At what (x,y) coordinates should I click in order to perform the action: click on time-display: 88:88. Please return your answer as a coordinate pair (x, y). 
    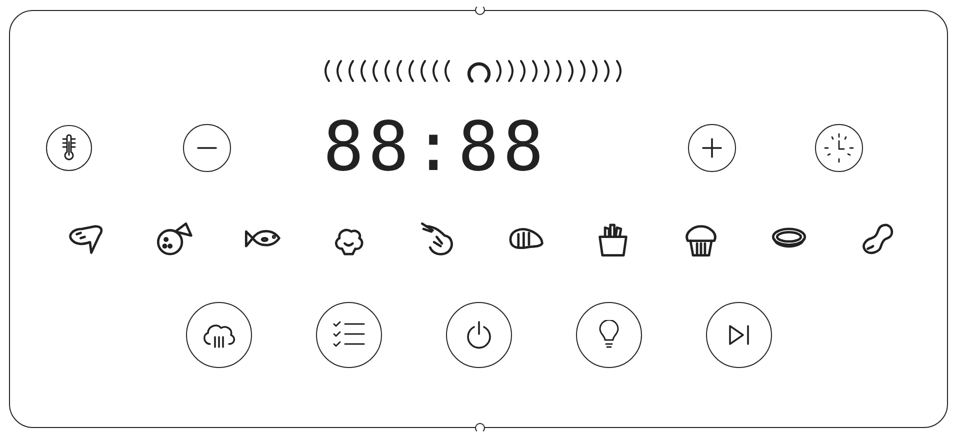
    Looking at the image, I should click on (435, 148).